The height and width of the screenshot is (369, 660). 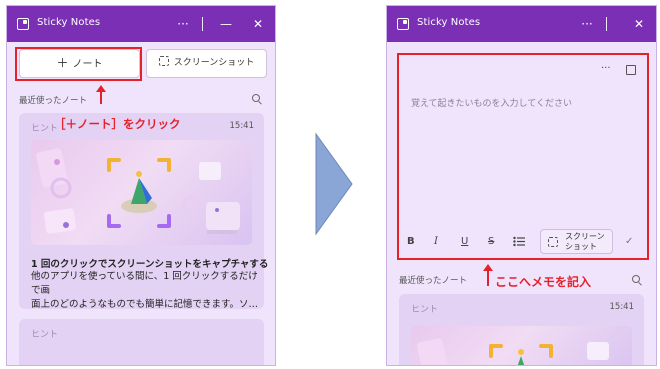 I want to click on screenshot-button: スクリーンショット, so click(x=206, y=63).